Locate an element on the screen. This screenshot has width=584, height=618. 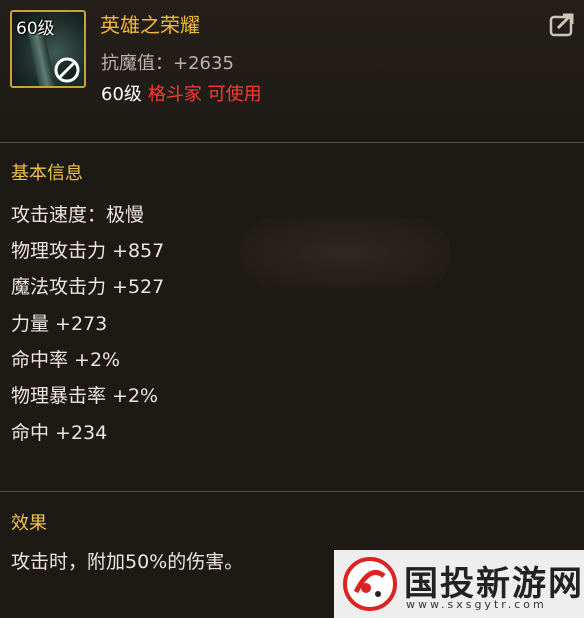
item-name: 英雄之荣耀 is located at coordinates (150, 25).